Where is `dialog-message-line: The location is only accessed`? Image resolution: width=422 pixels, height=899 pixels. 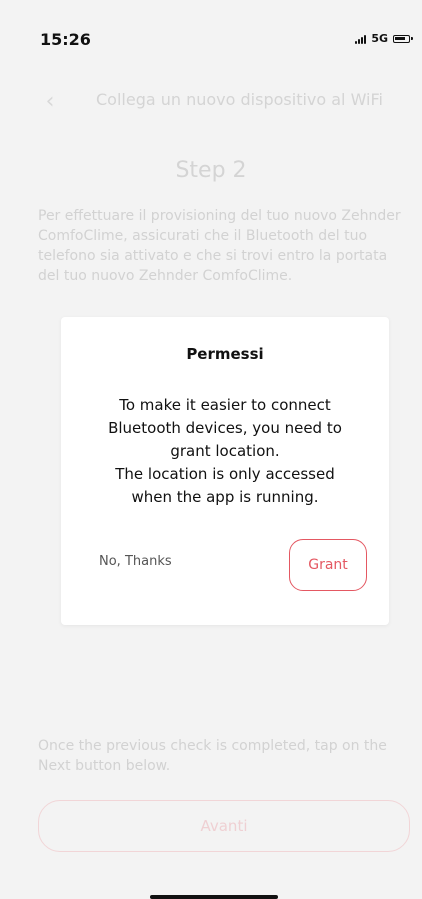 dialog-message-line: The location is only accessed is located at coordinates (225, 474).